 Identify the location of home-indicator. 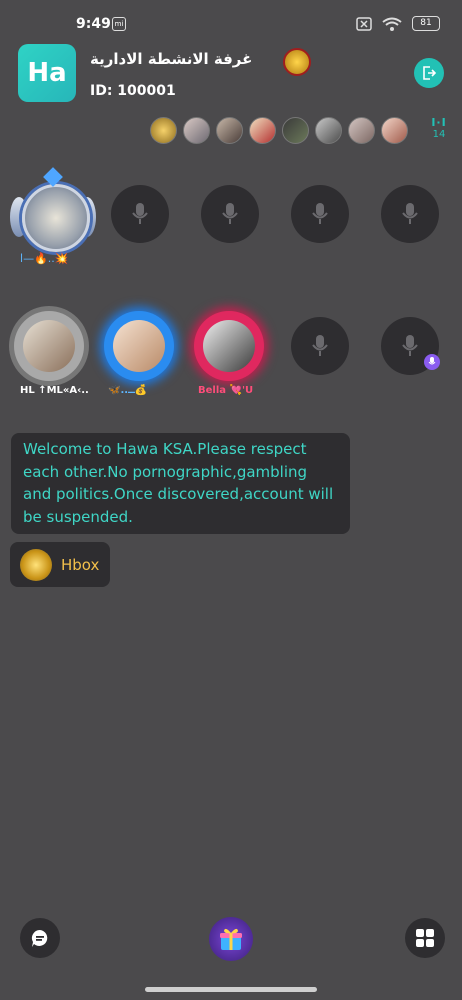
(231, 989).